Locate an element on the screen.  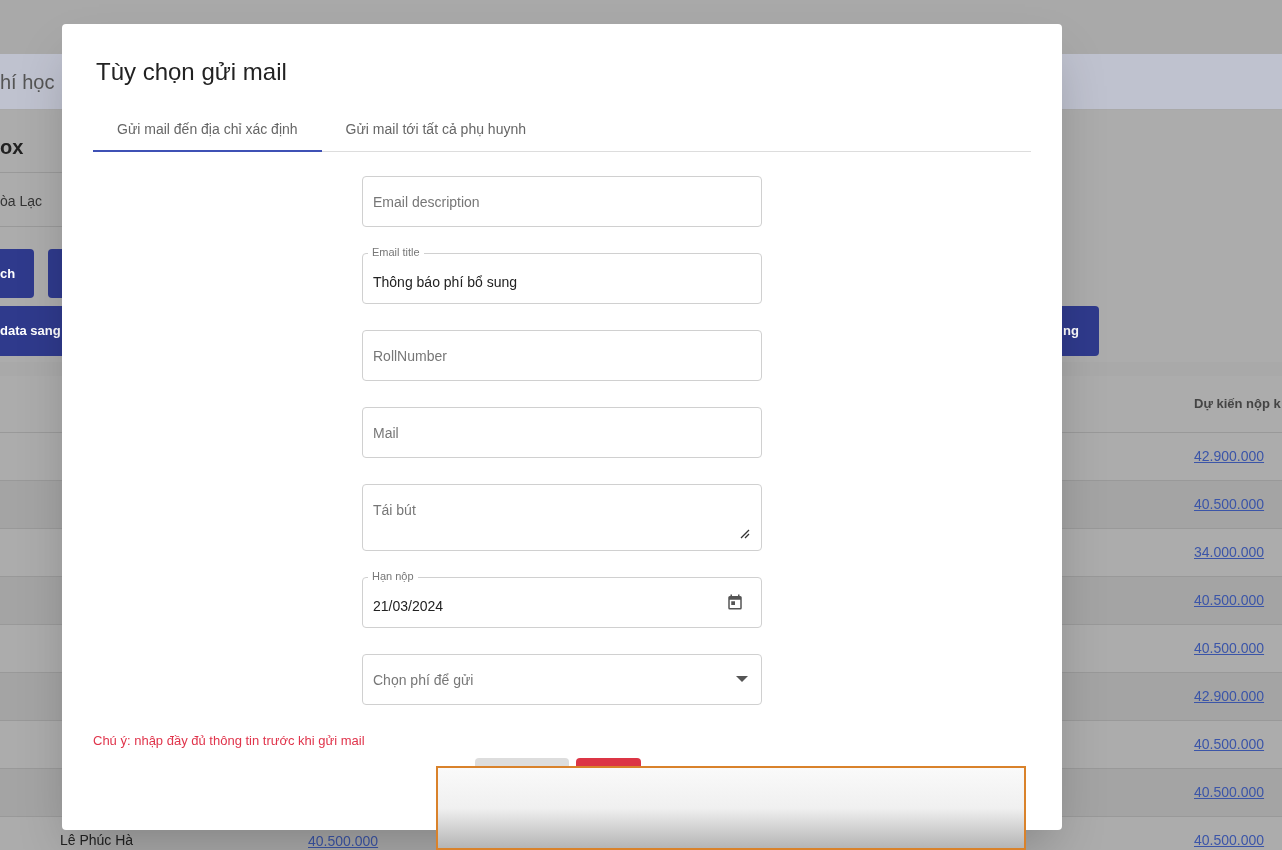
input-field: Mail is located at coordinates (562, 432).